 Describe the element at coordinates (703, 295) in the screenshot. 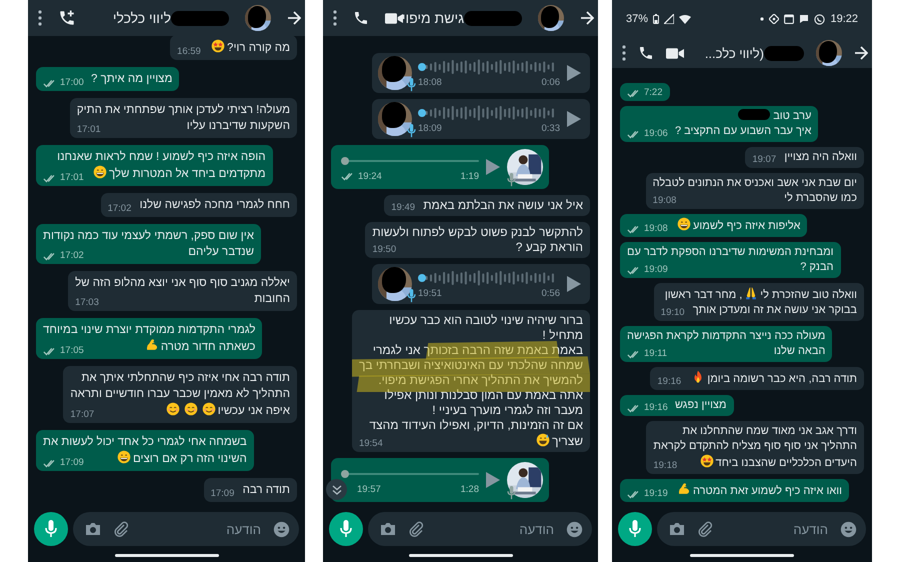

I see `message-text: , מחר דבר ראשון` at that location.